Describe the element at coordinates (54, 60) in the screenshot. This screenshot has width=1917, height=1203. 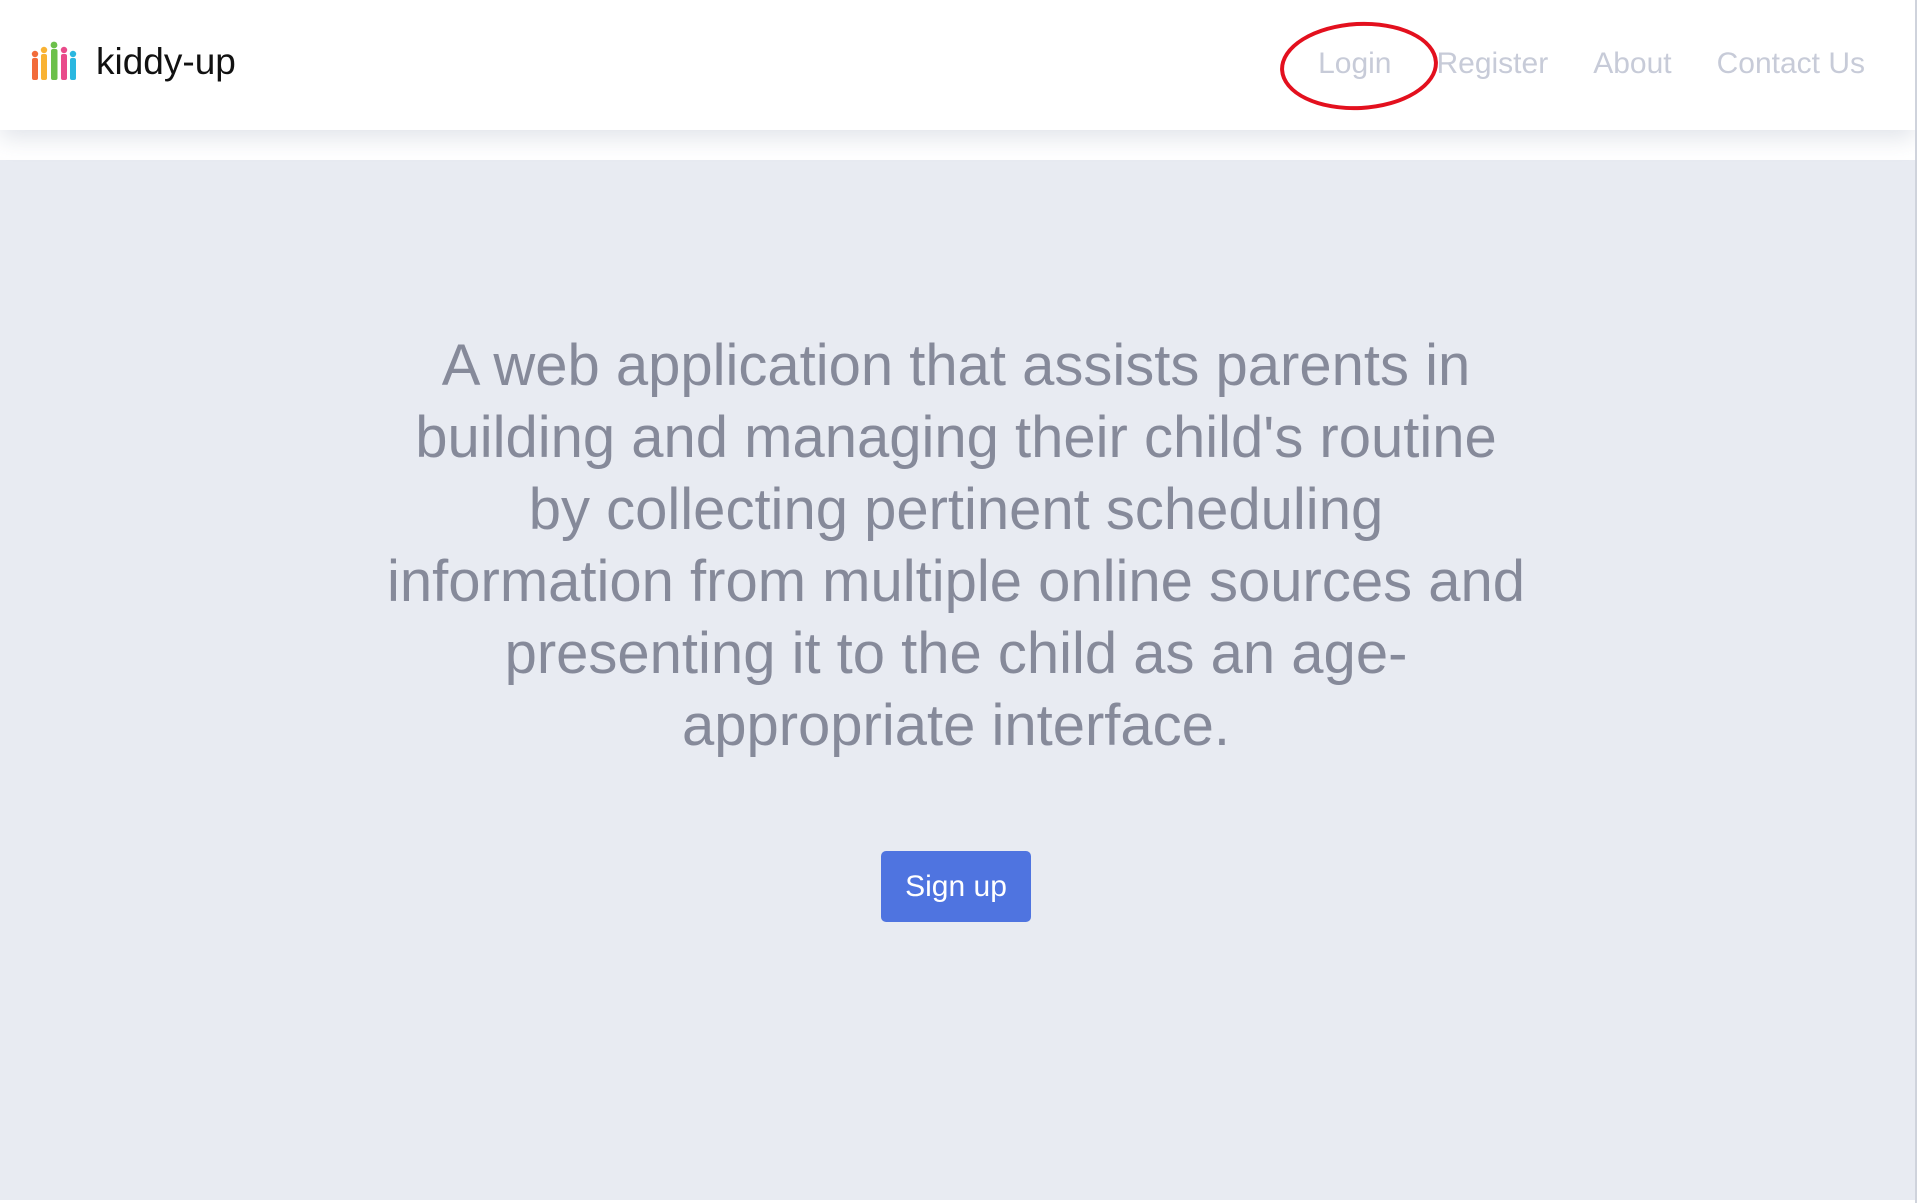
I see `family-people-logo-icon` at that location.